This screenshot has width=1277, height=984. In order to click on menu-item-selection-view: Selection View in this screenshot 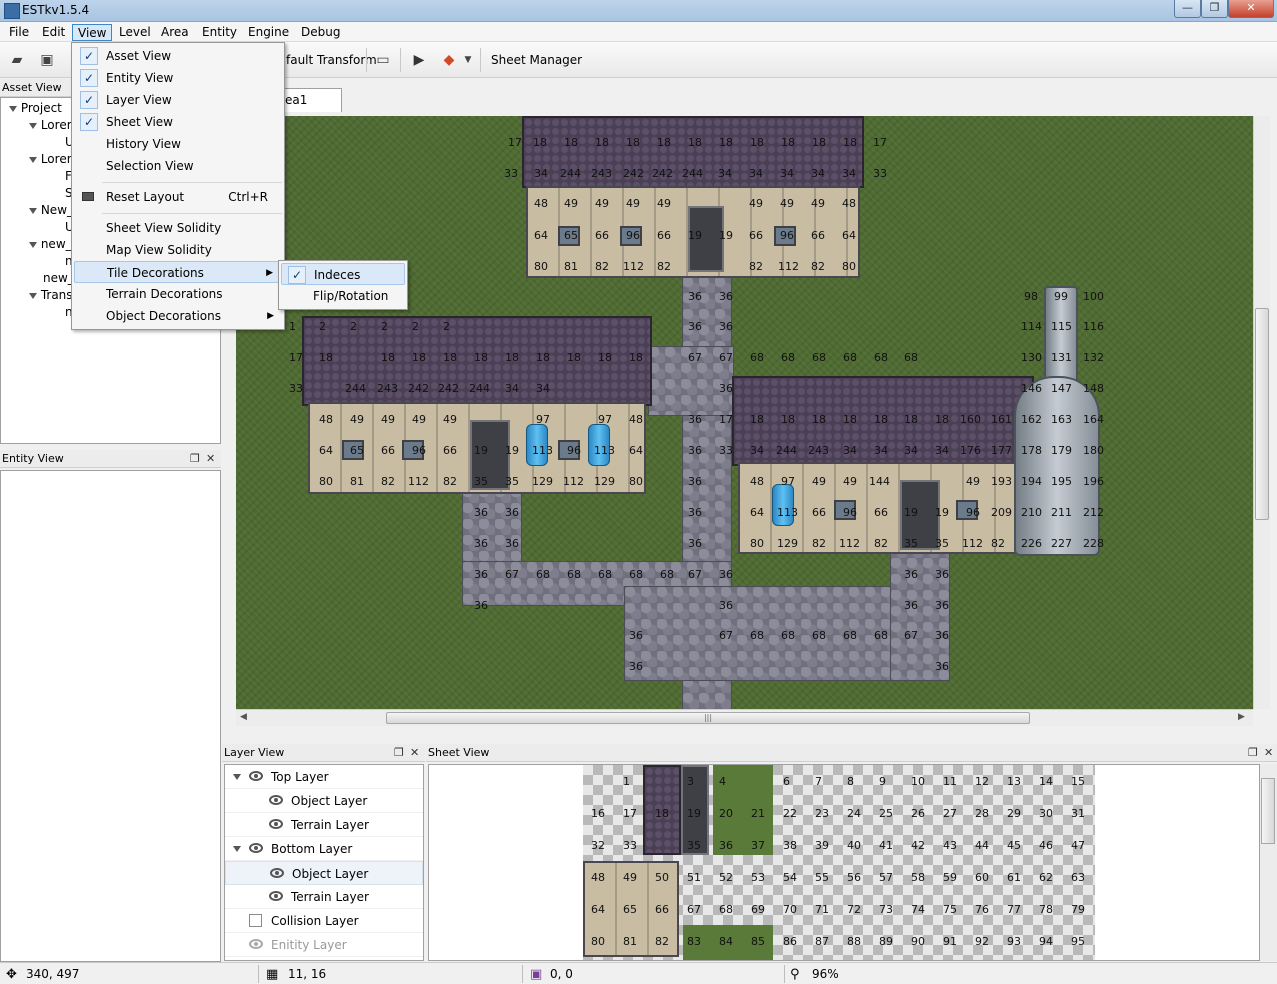, I will do `click(178, 166)`.